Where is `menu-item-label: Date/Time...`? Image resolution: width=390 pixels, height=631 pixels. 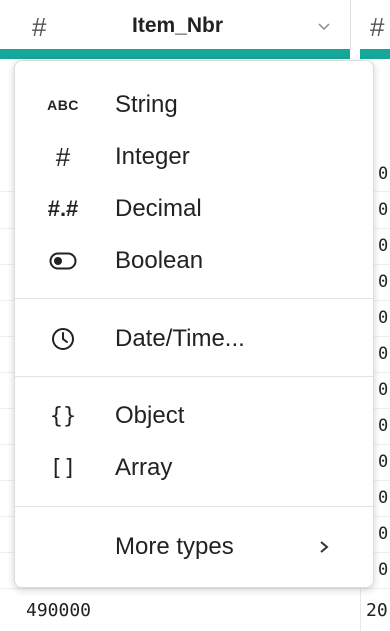
menu-item-label: Date/Time... is located at coordinates (180, 338).